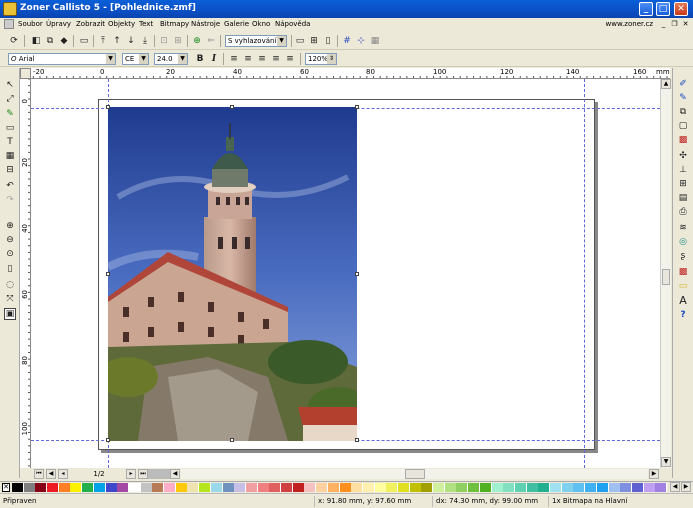 Image resolution: width=693 pixels, height=508 pixels. I want to click on scroll-down-icon: ▼, so click(666, 462).